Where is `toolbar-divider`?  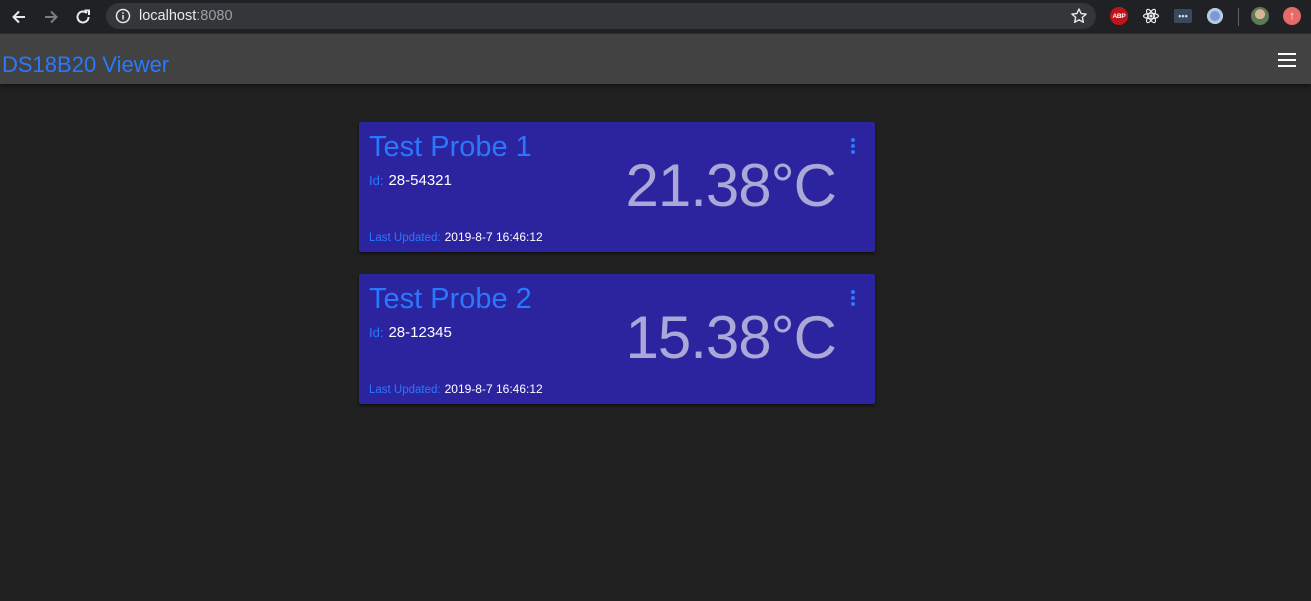
toolbar-divider is located at coordinates (1238, 17).